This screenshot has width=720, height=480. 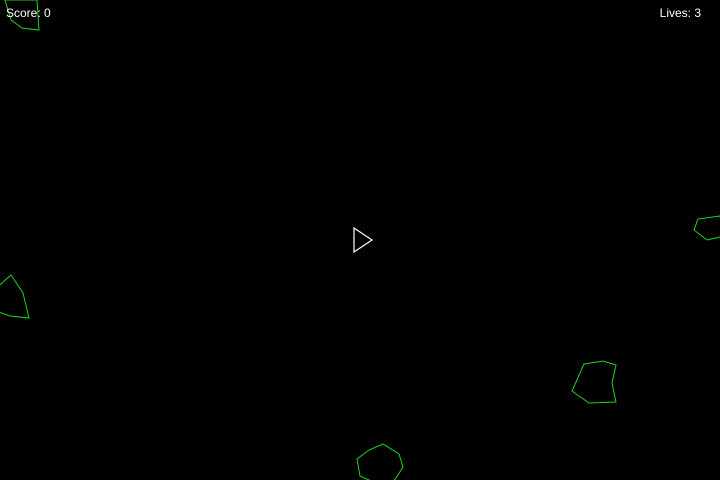 I want to click on score-label: Score: 0, so click(x=28, y=13).